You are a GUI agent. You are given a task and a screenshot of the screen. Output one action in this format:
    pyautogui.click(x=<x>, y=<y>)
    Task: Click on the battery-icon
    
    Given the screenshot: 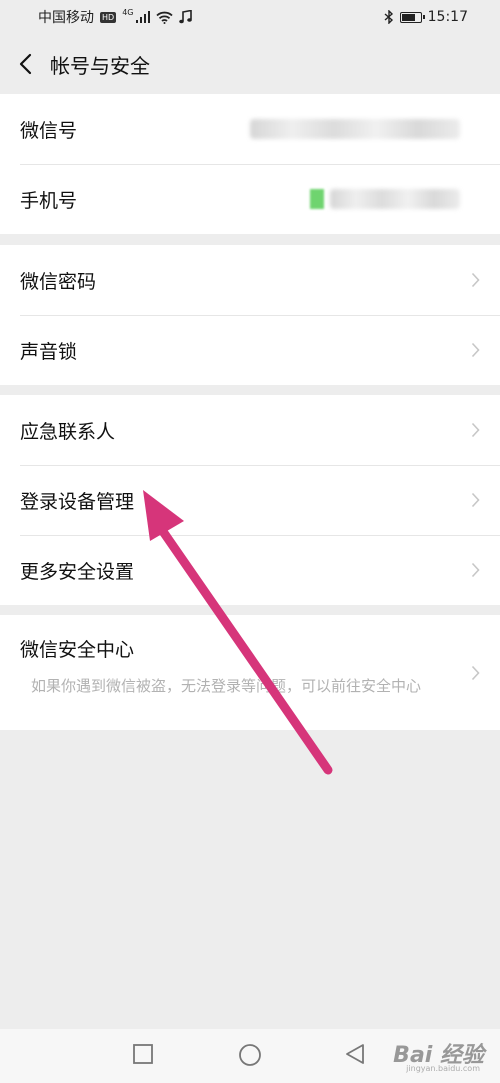 What is the action you would take?
    pyautogui.click(x=412, y=17)
    